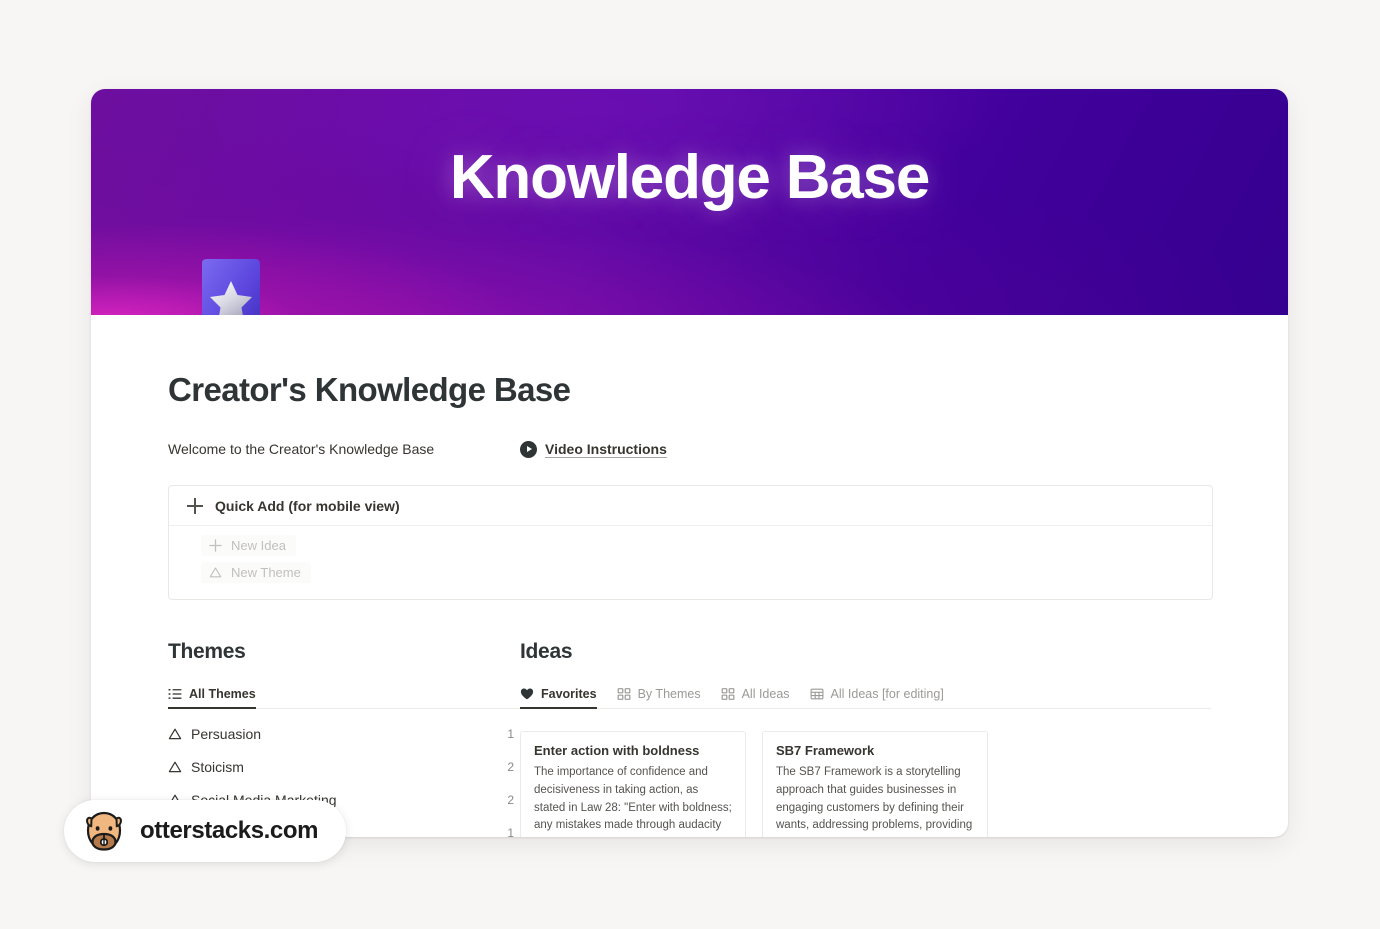 Image resolution: width=1380 pixels, height=929 pixels. I want to click on tab-by-themes-label: By Themes, so click(669, 694).